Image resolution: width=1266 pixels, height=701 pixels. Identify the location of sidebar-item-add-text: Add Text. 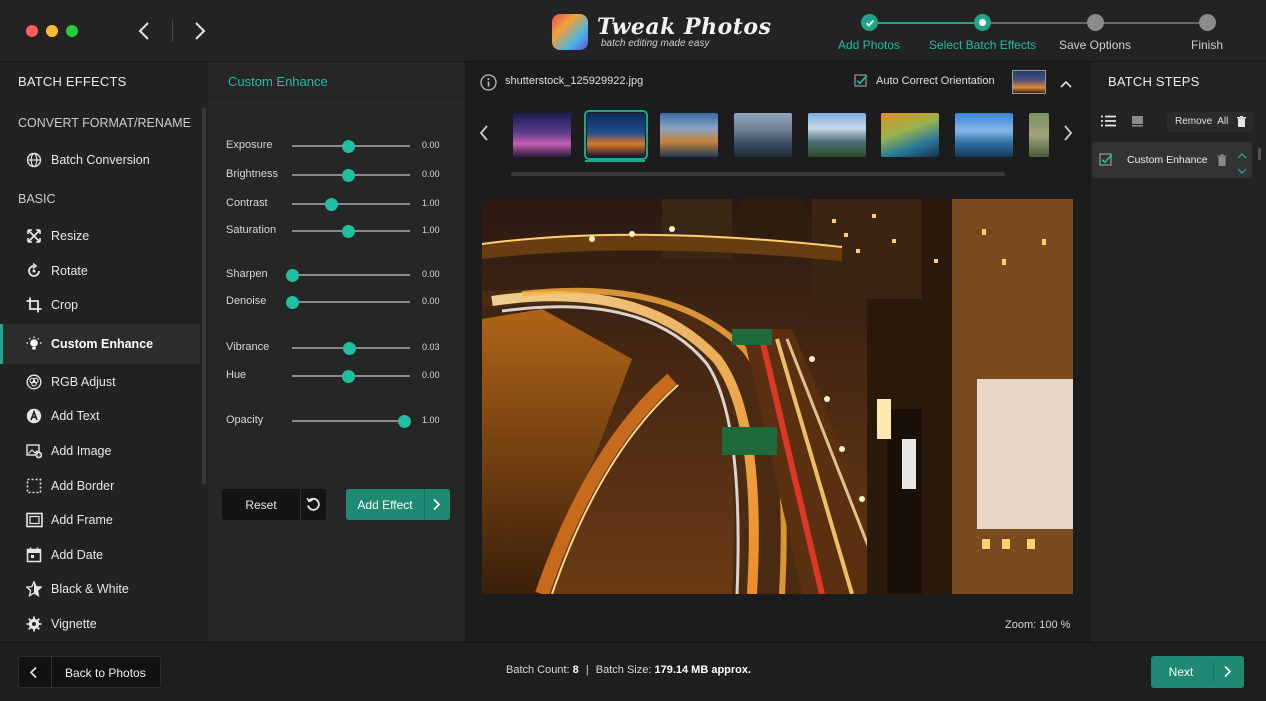
(100, 416).